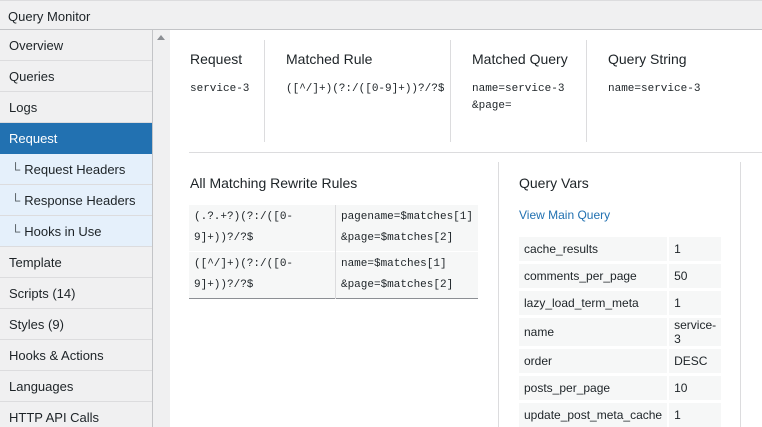 Image resolution: width=762 pixels, height=427 pixels. Describe the element at coordinates (41, 386) in the screenshot. I see `sidebar-item-label: Languages` at that location.